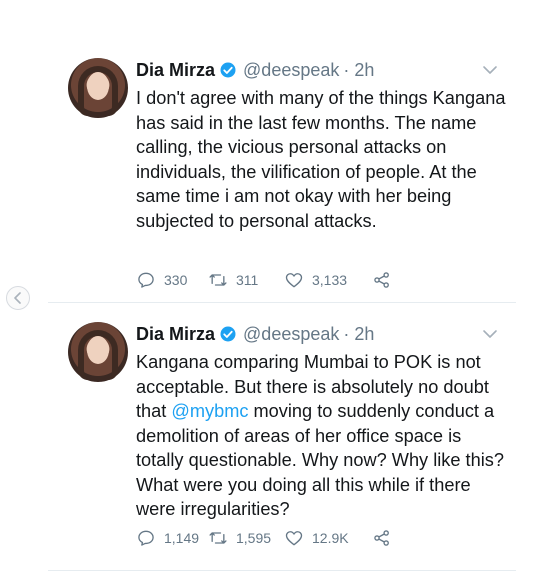 This screenshot has height=582, width=549. I want to click on reply-button: 330, so click(172, 280).